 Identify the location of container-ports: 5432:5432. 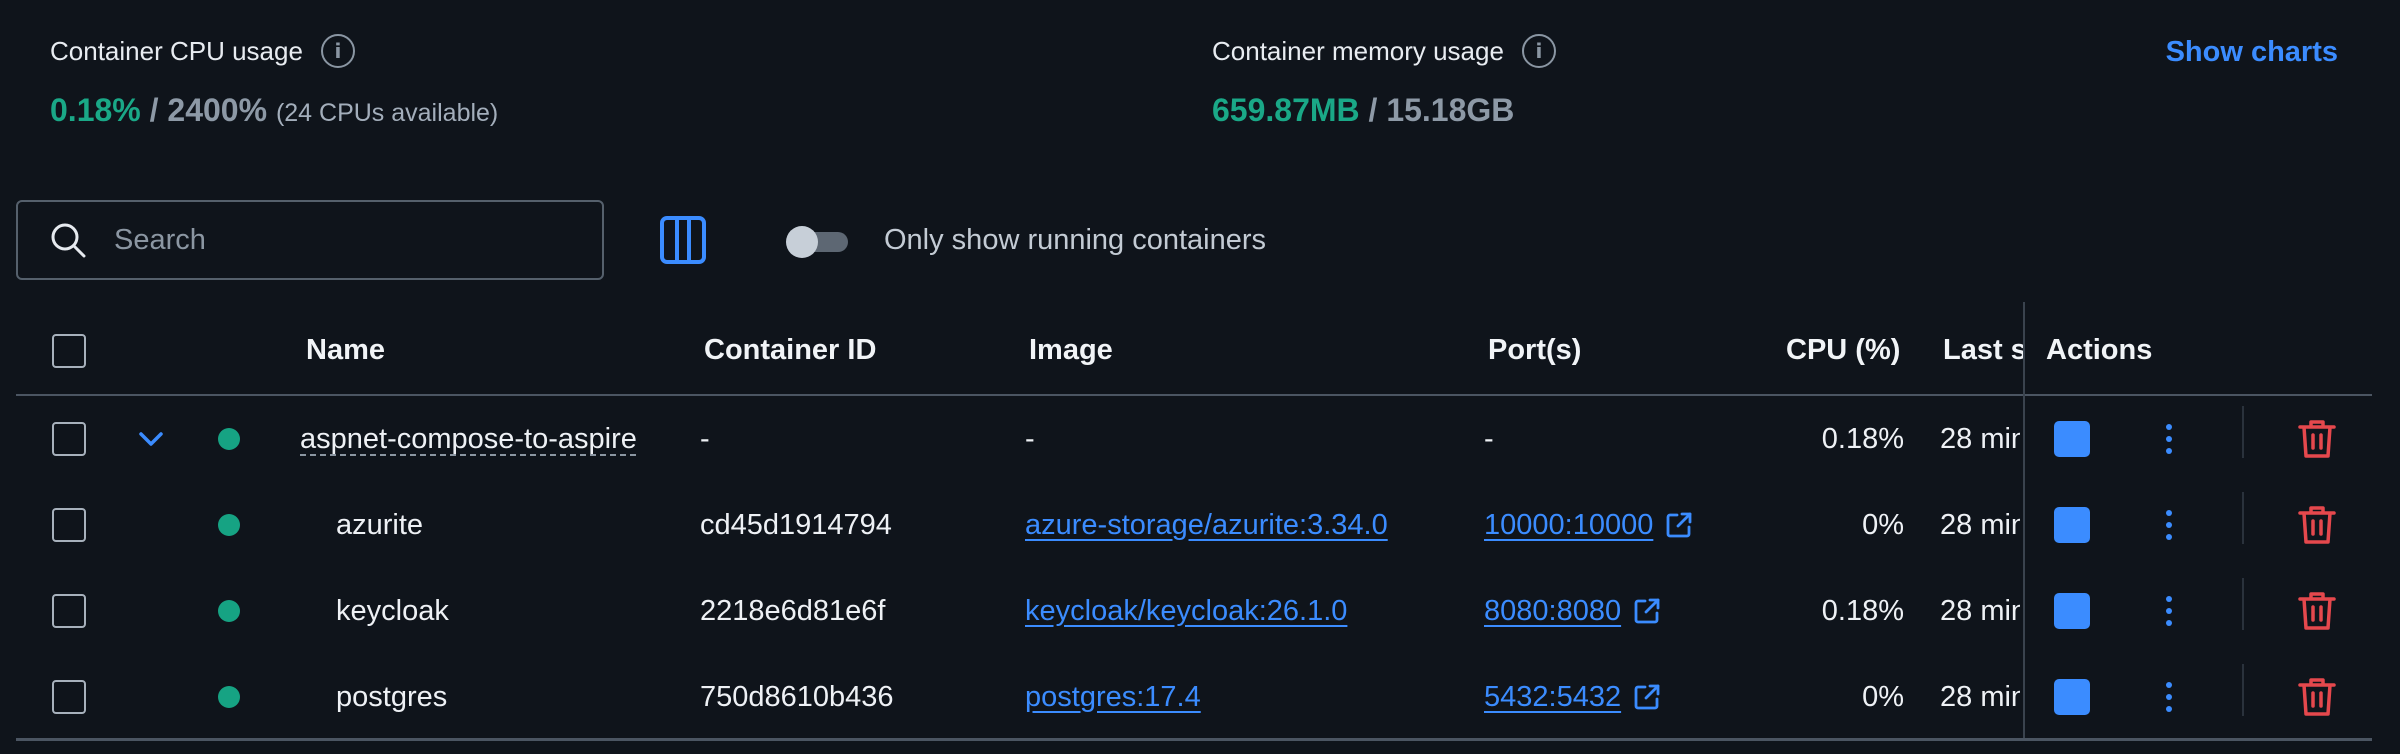
(1572, 697).